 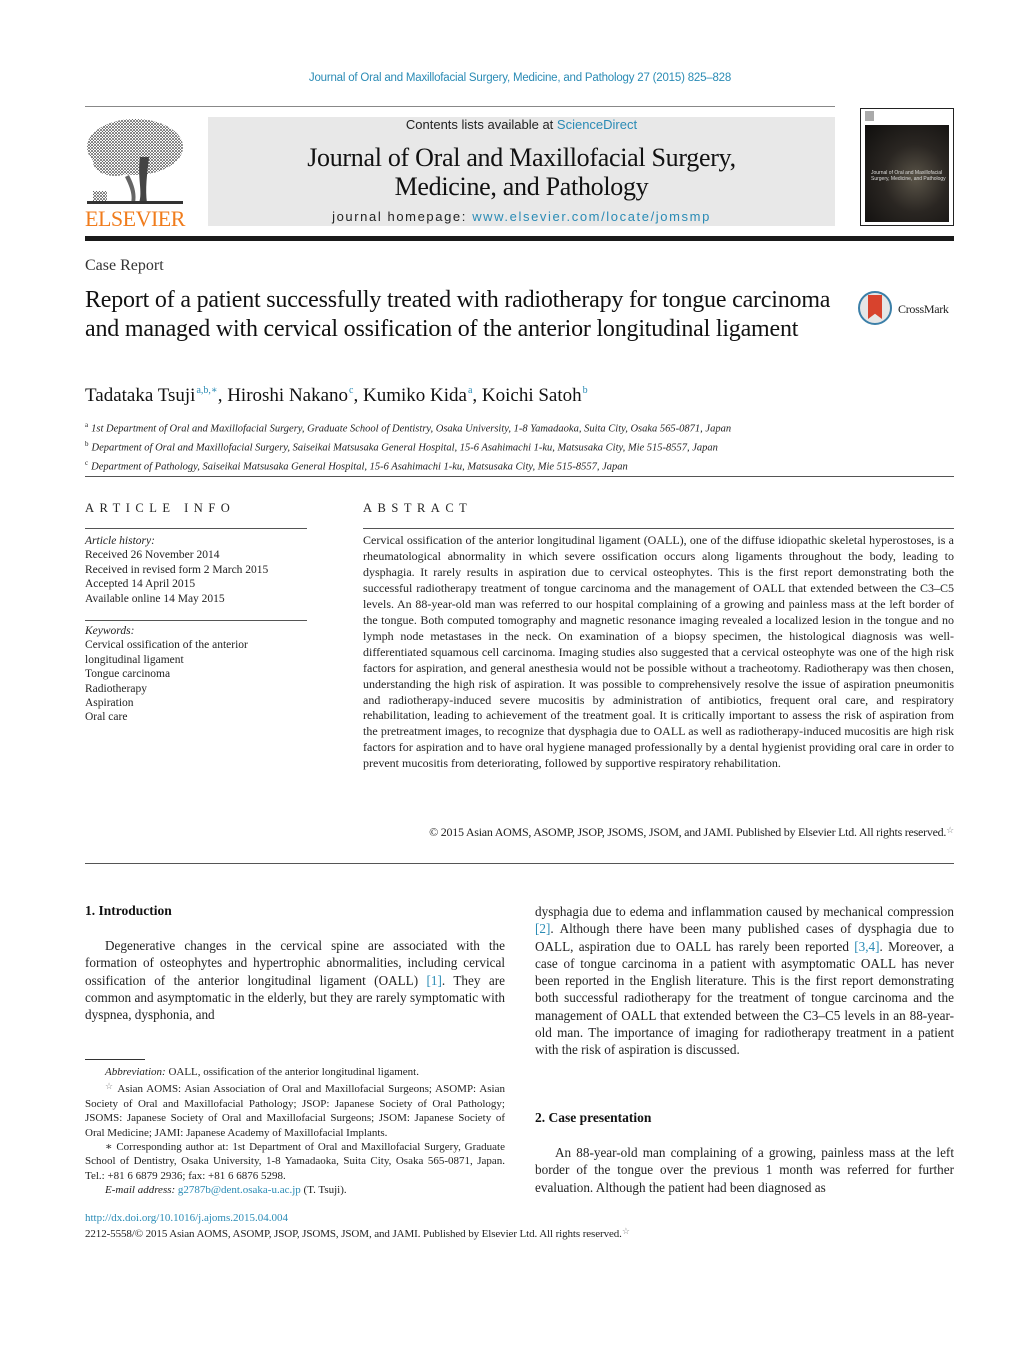 I want to click on abstract-end-rule, so click(x=519, y=863).